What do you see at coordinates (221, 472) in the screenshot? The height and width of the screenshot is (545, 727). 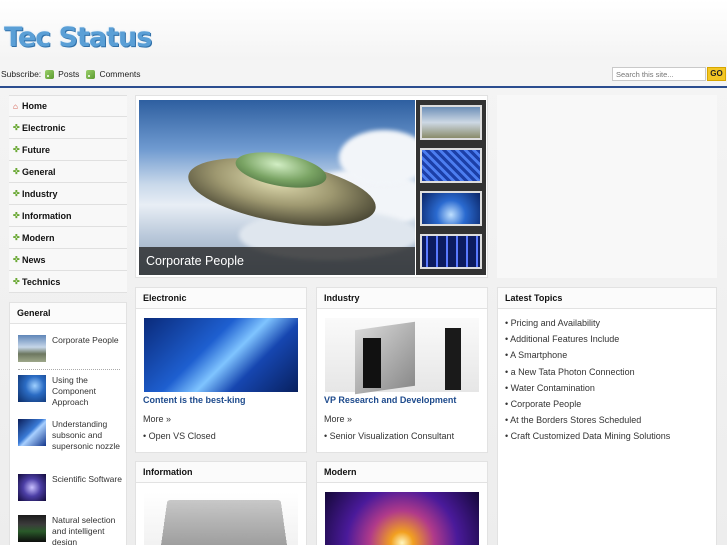 I see `box-title: Information` at bounding box center [221, 472].